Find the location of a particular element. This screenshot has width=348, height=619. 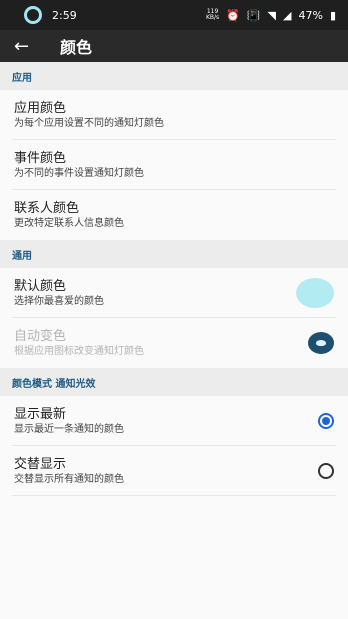

item-title: 应用颜色 is located at coordinates (40, 108).